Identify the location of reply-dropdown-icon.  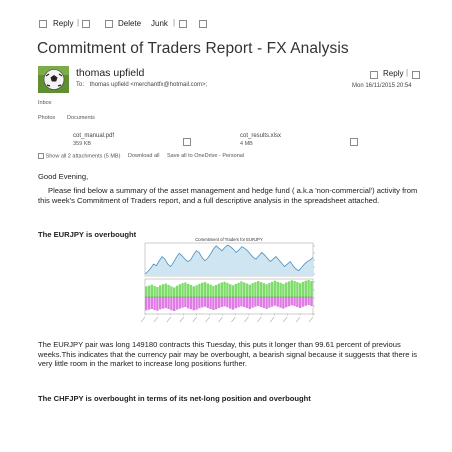
(86, 24).